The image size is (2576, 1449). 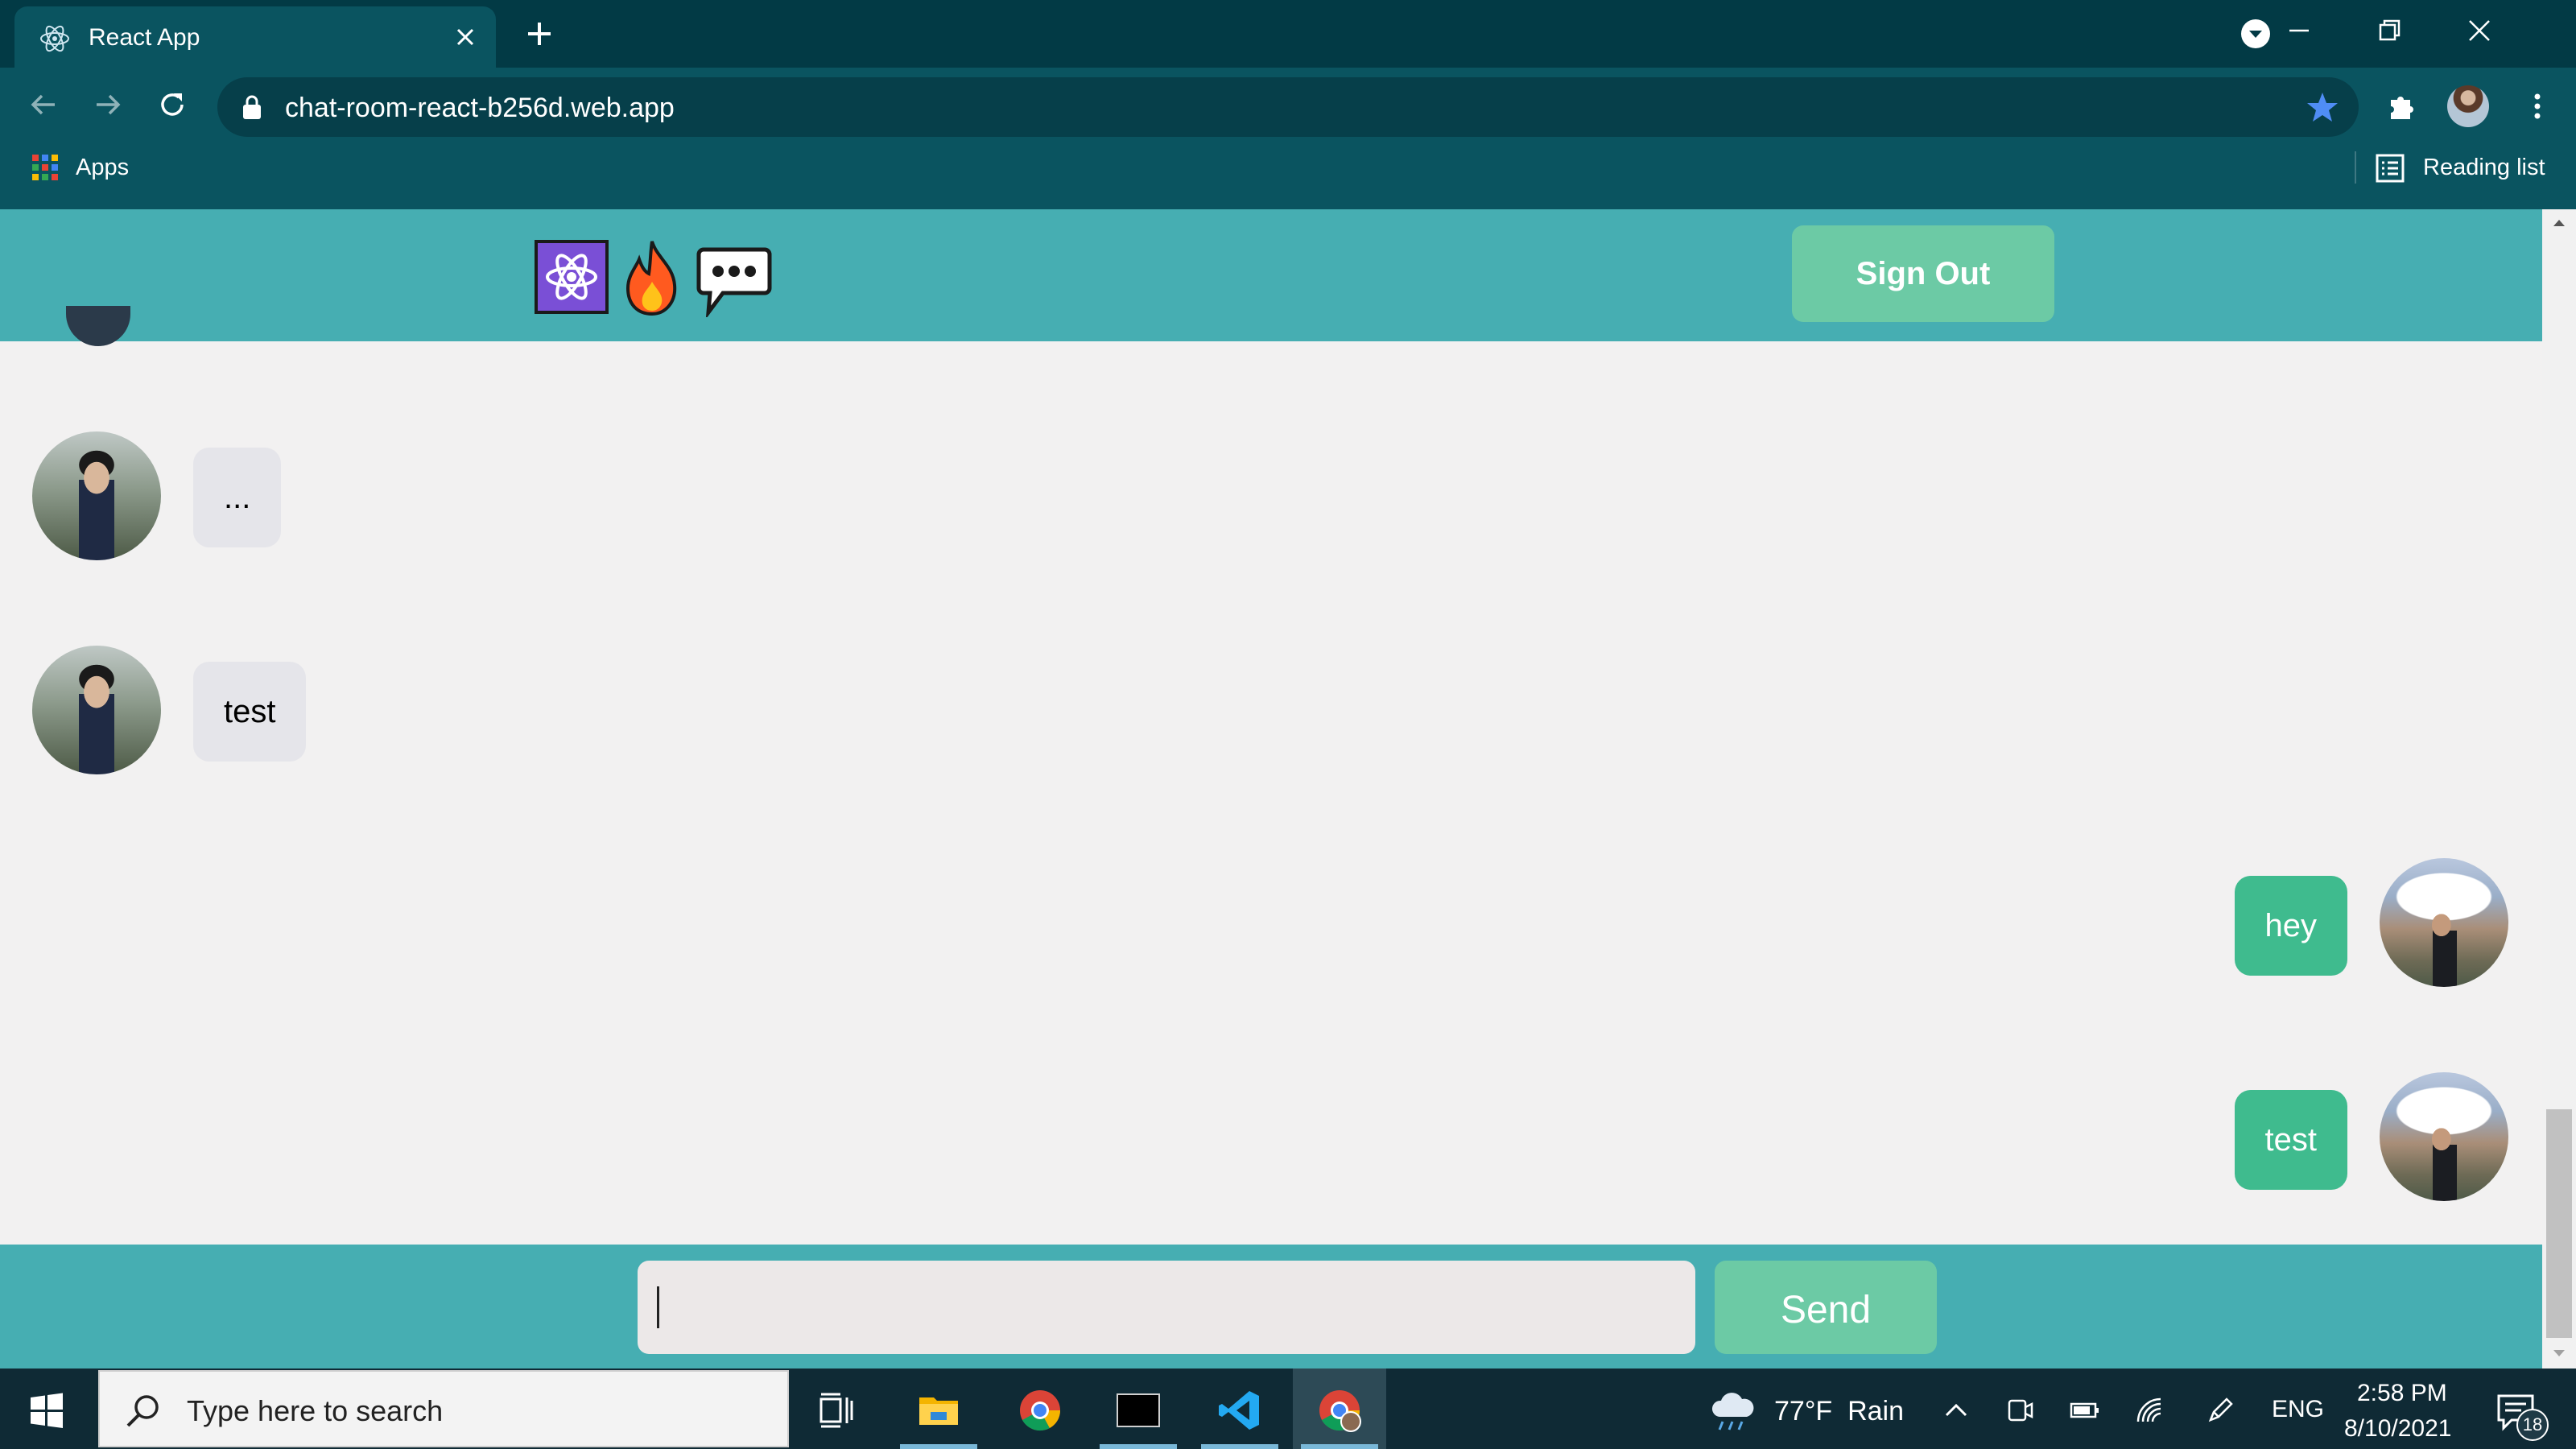 What do you see at coordinates (1826, 1307) in the screenshot?
I see `send-button: Send` at bounding box center [1826, 1307].